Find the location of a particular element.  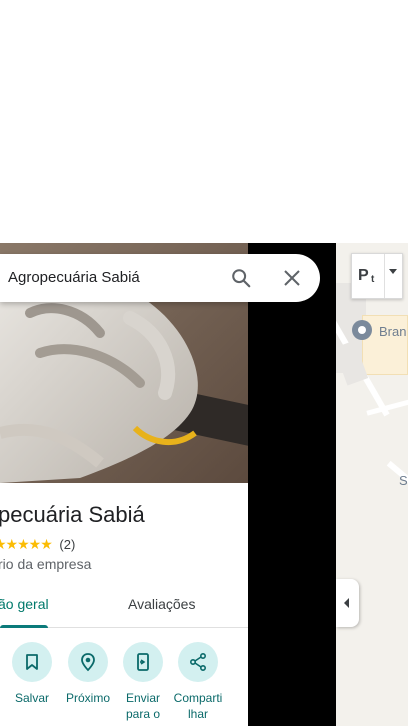

share-icon is located at coordinates (198, 662).